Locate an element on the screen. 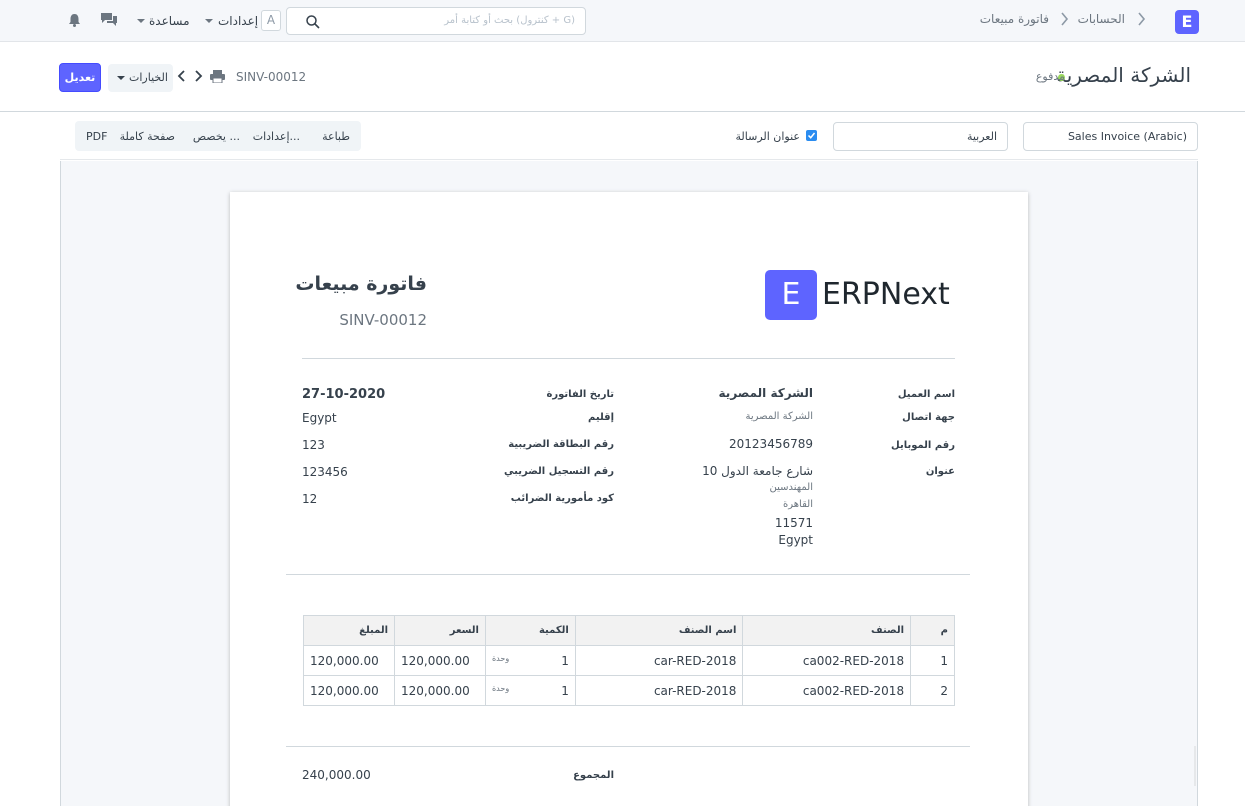 Image resolution: width=1245 pixels, height=806 pixels. full-page-button: صفحة كاملة is located at coordinates (147, 136).